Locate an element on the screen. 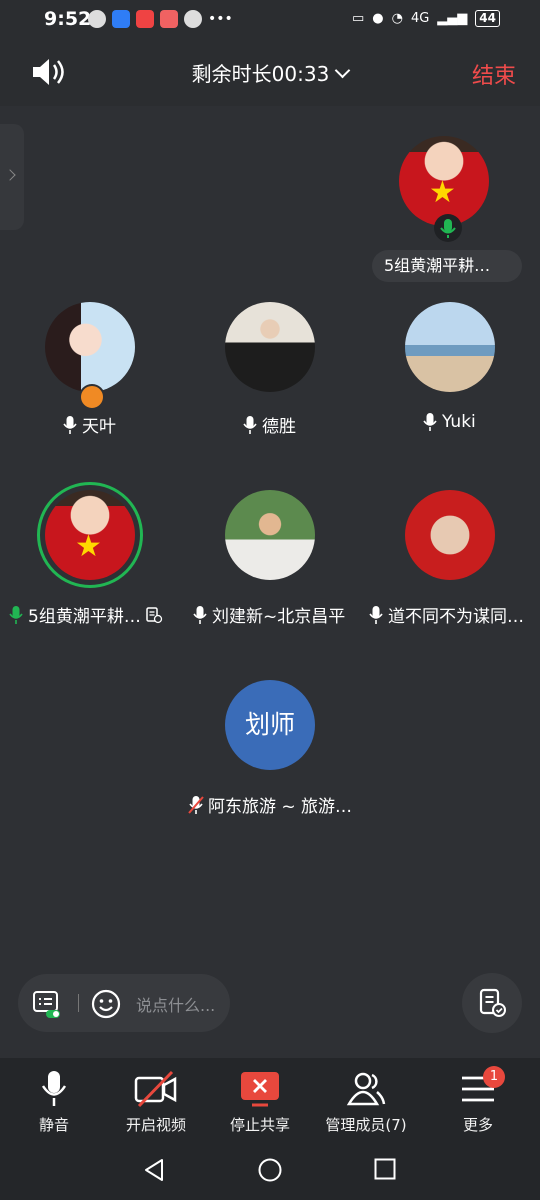  chat-toggle-icon is located at coordinates (47, 1004).